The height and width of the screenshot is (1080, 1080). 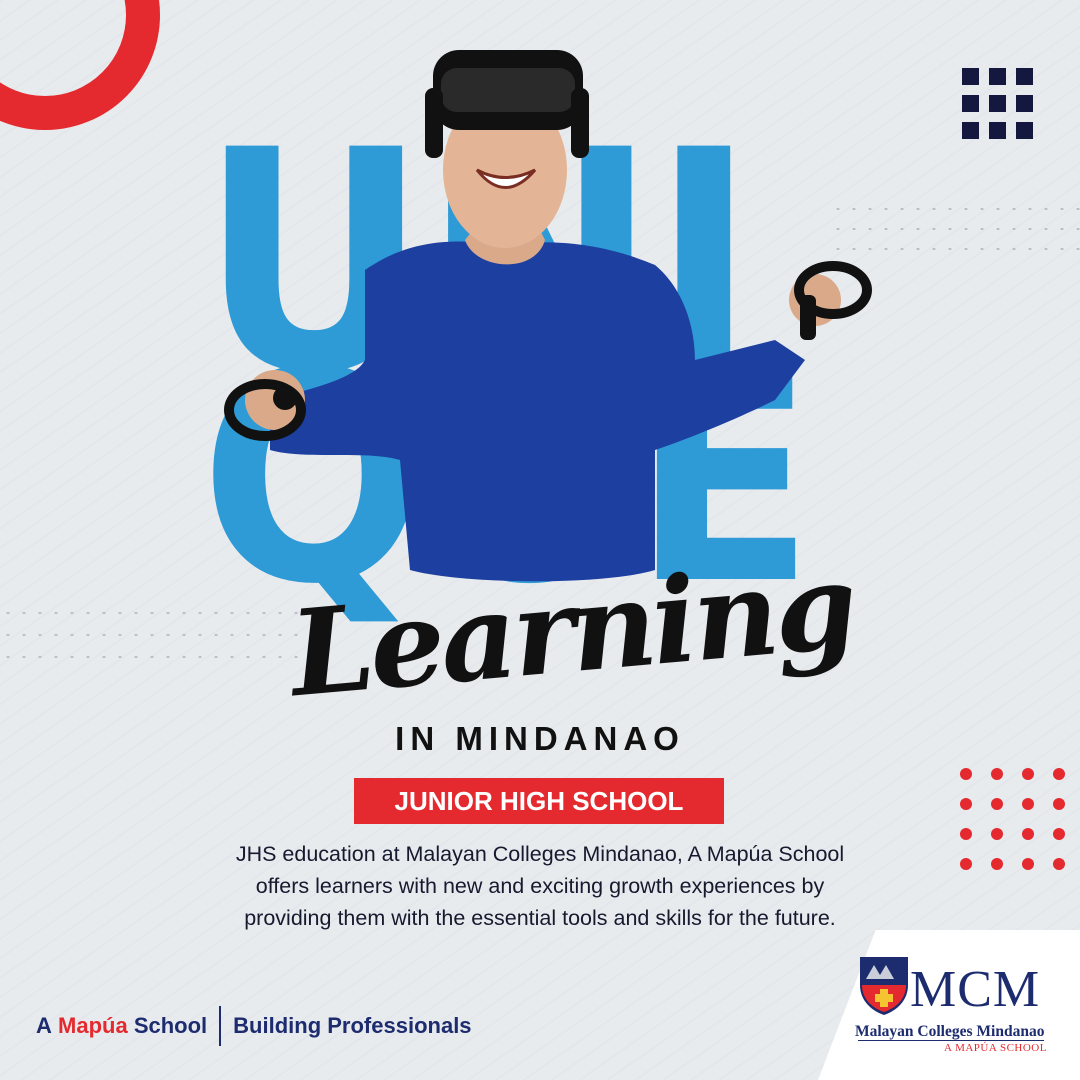 I want to click on navy-square-grid-decoration, so click(x=997, y=103).